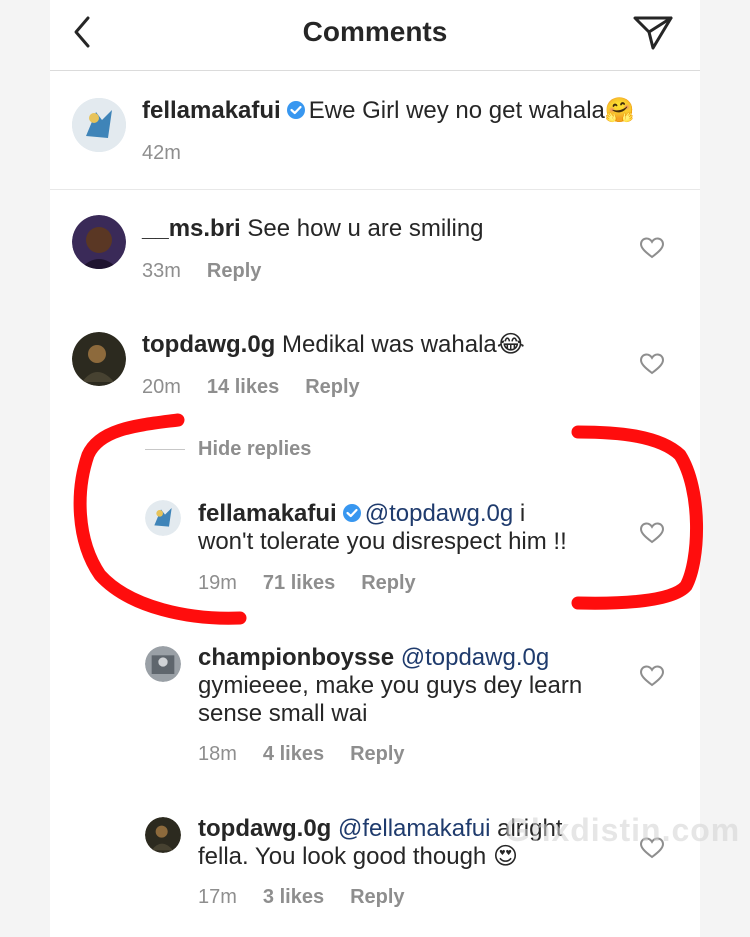 Image resolution: width=750 pixels, height=937 pixels. I want to click on reply-meta: 17m 3 likes Reply, so click(314, 897).